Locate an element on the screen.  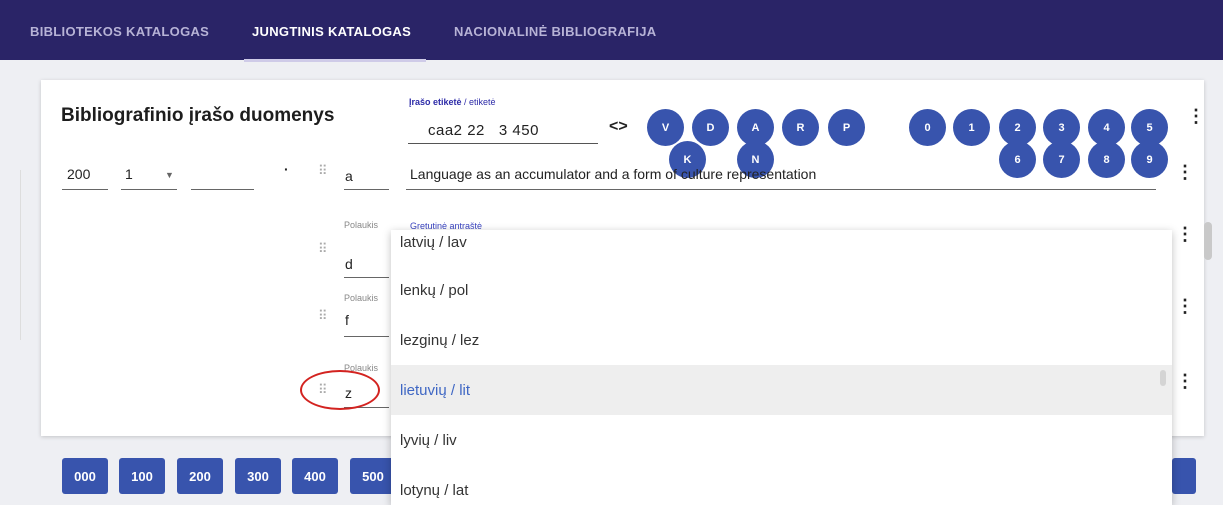
button-0: 0 is located at coordinates (927, 127).